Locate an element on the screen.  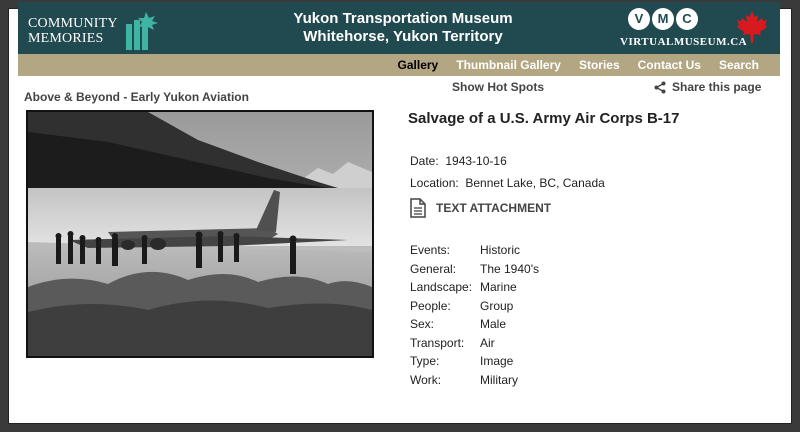
tag-key: Type: is located at coordinates (425, 361).